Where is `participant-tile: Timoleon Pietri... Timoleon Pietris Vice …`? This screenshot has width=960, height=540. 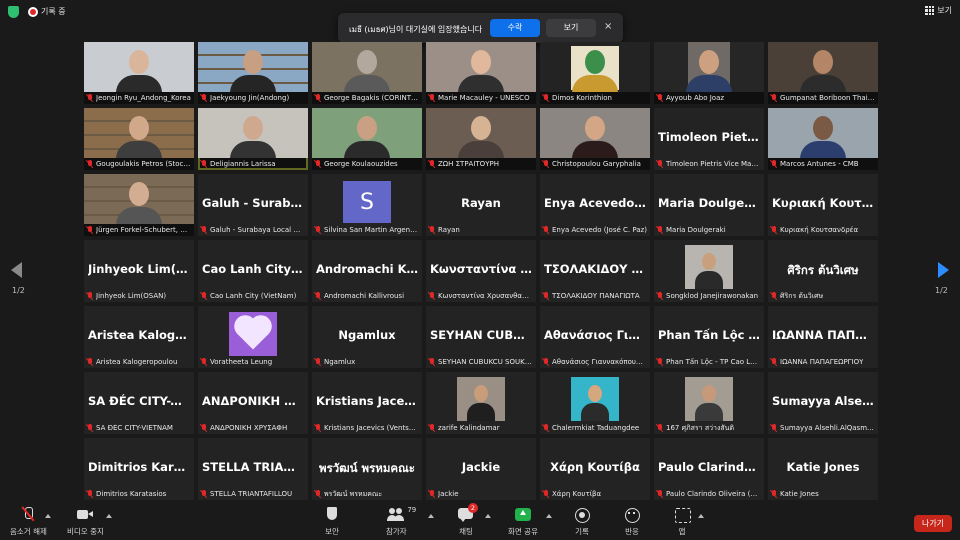
participant-tile: Timoleon Pietri... Timoleon Pietris Vice … is located at coordinates (709, 139).